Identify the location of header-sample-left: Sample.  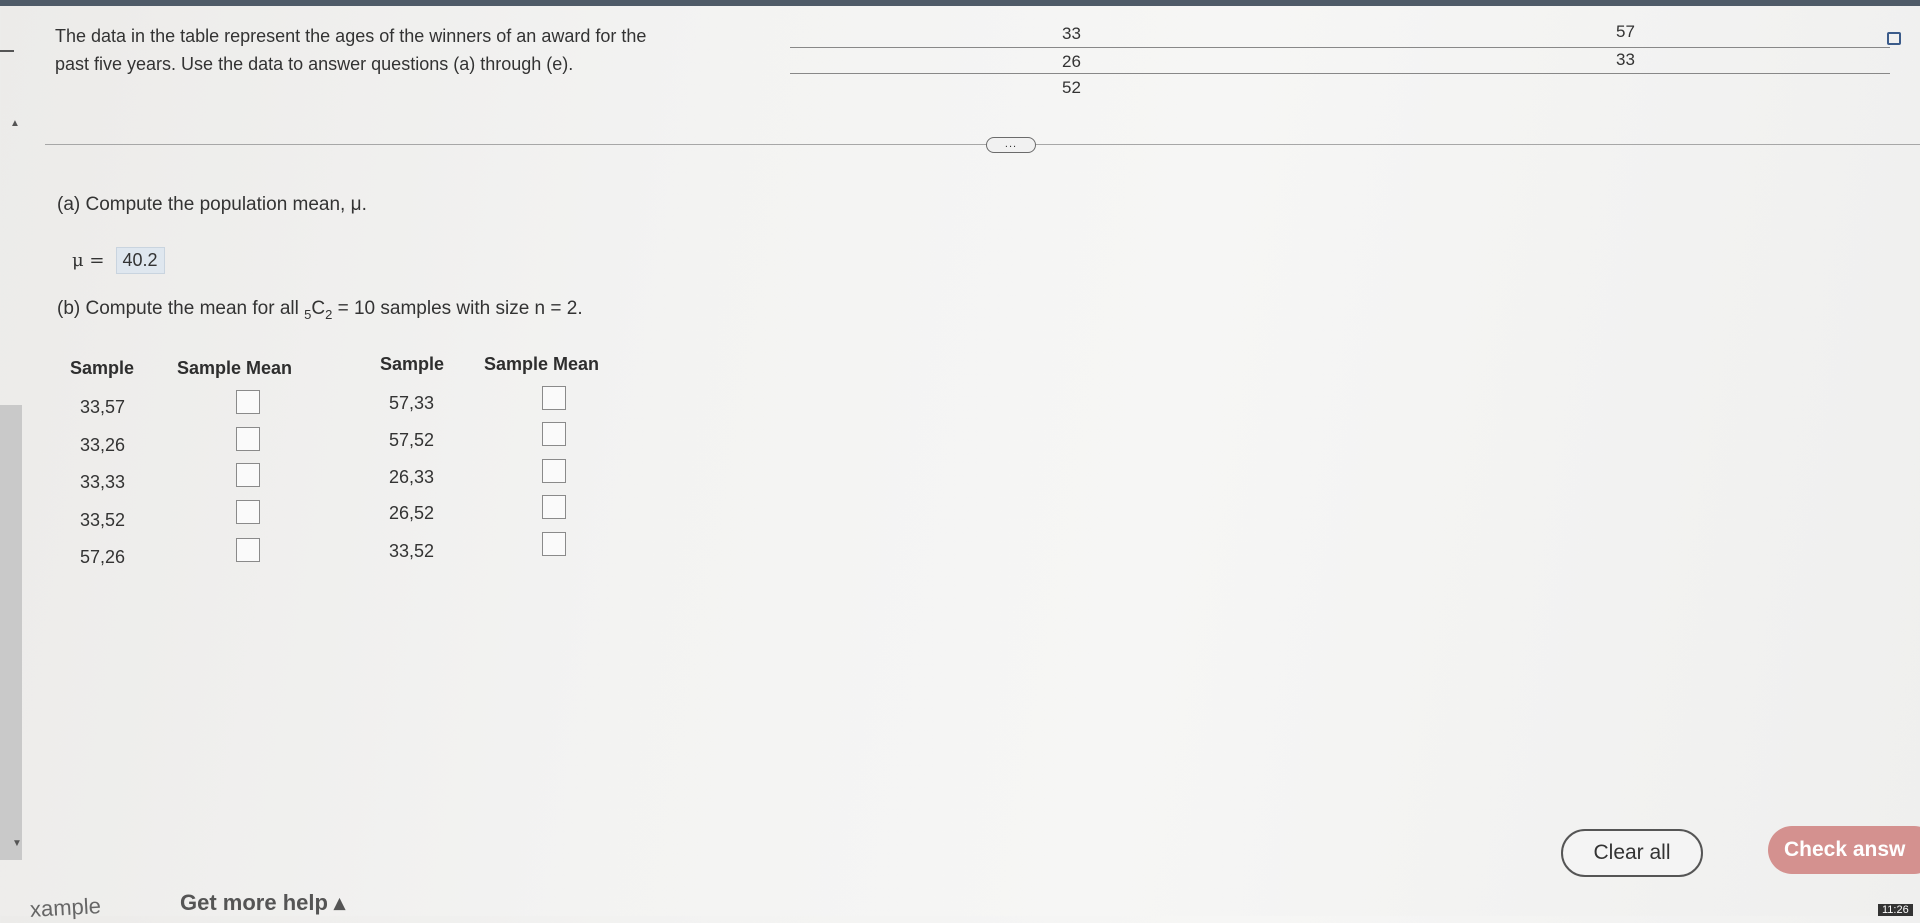
(102, 368).